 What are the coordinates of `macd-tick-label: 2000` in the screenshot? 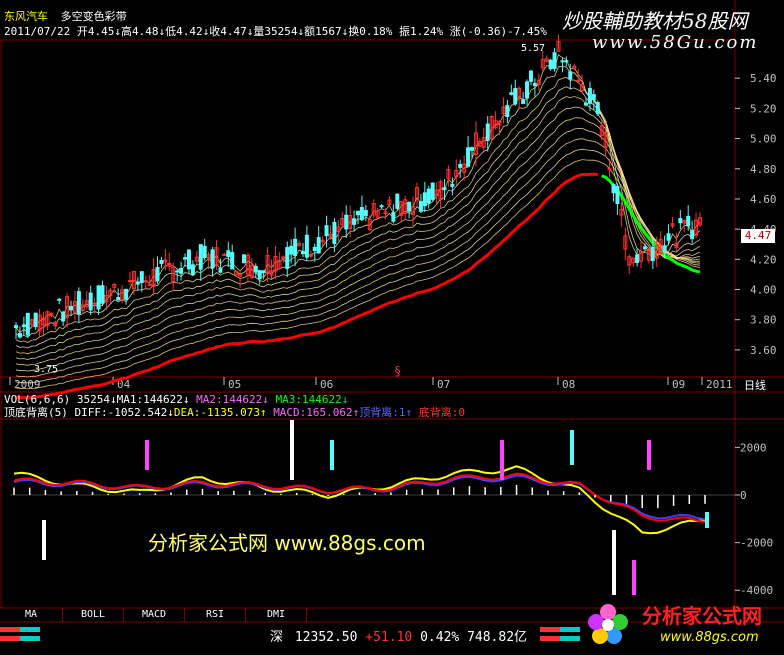 It's located at (753, 447).